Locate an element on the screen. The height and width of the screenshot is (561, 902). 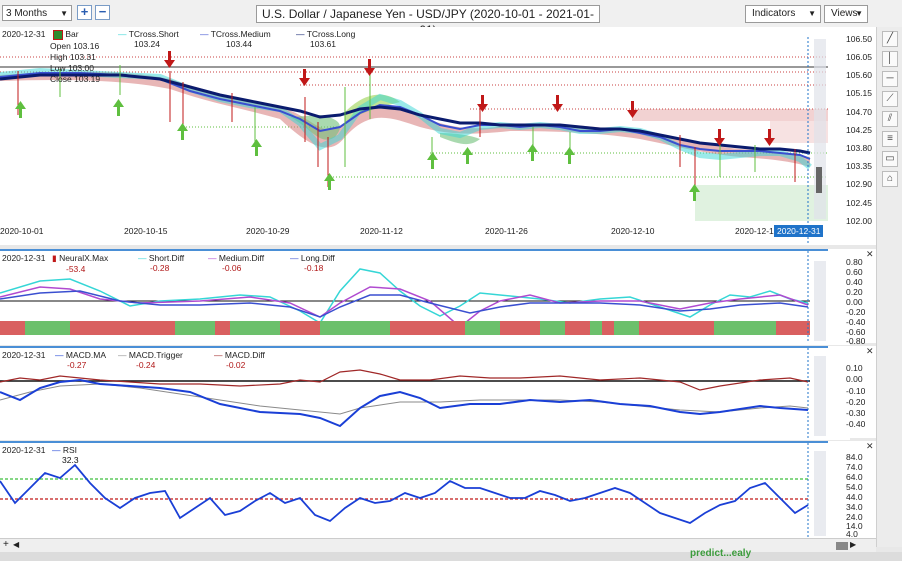
watermark-logo: predict...ealy is located at coordinates (721, 553).